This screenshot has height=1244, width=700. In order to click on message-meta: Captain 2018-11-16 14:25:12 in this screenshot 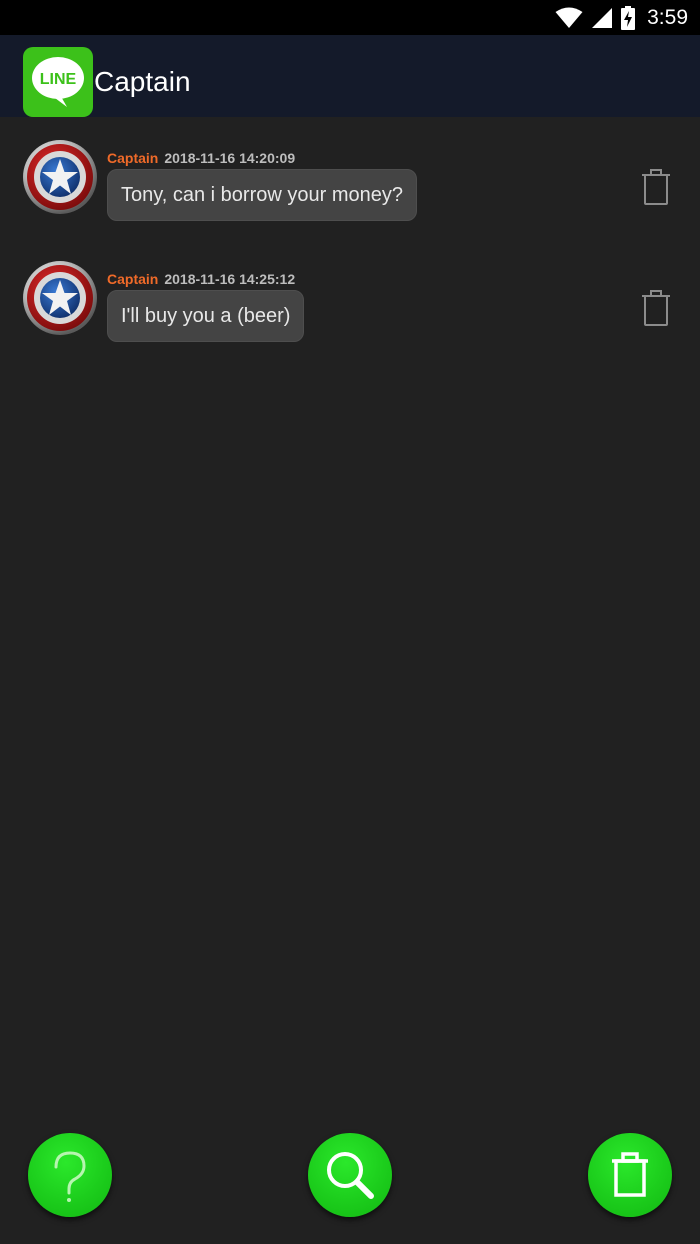, I will do `click(201, 279)`.